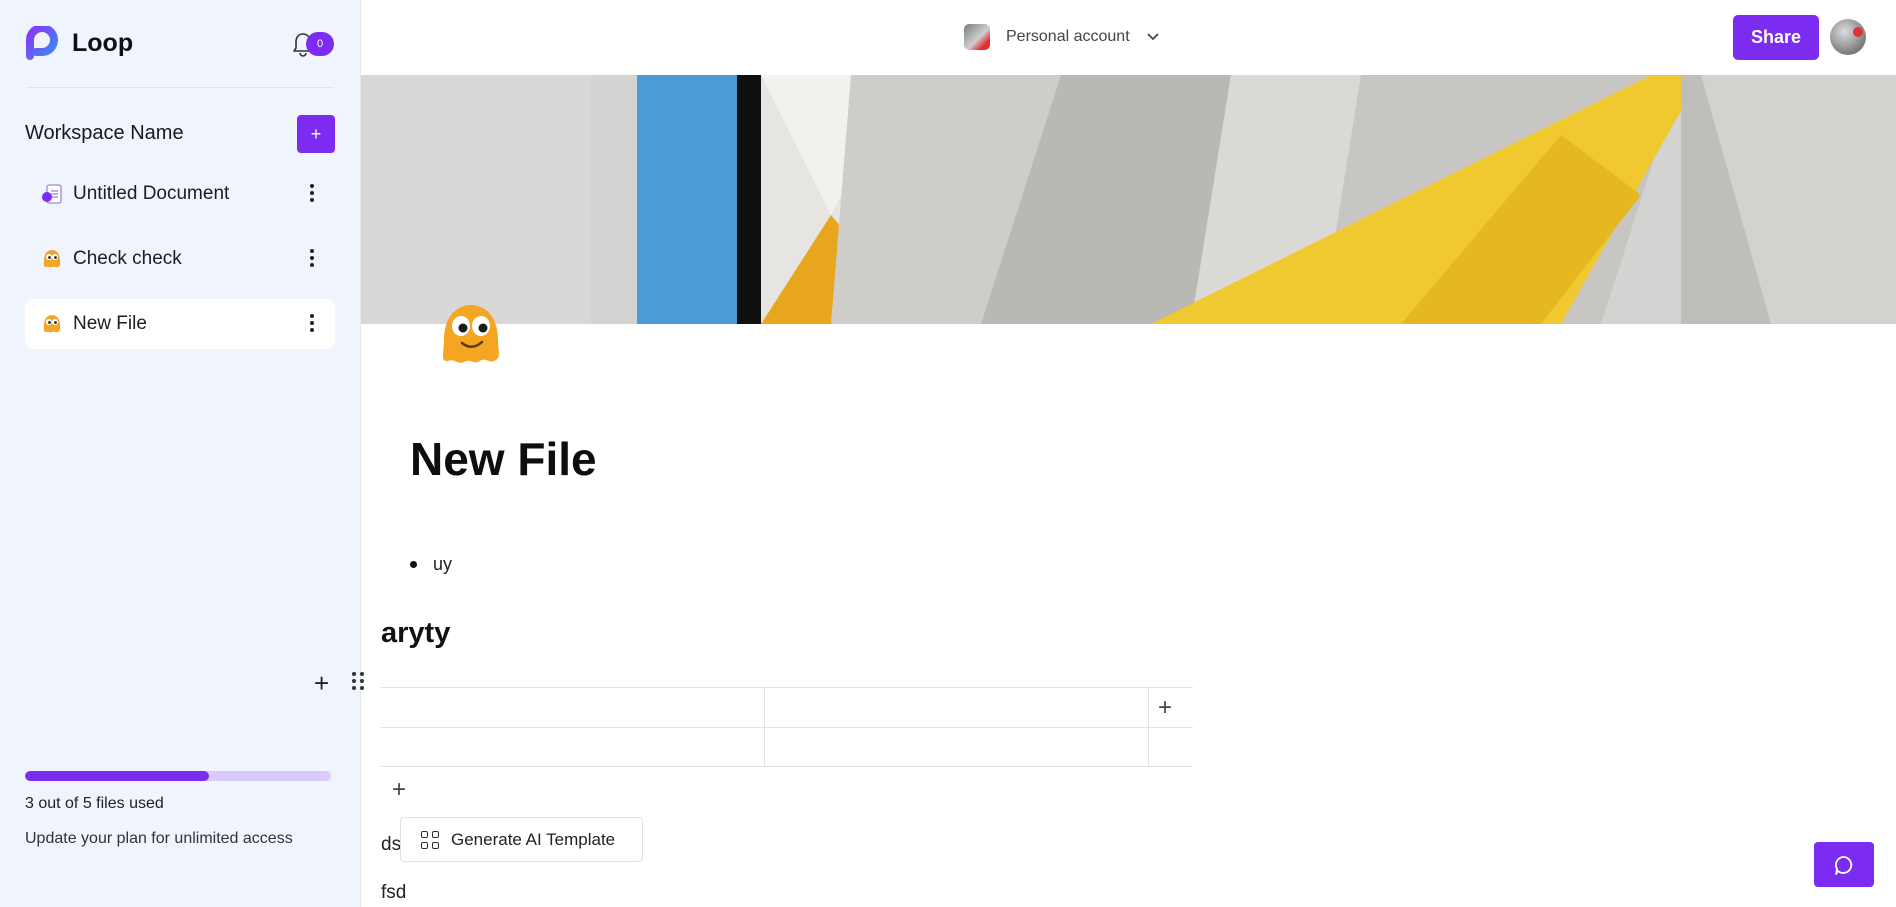  What do you see at coordinates (413, 564) in the screenshot?
I see `bullet-dot-icon` at bounding box center [413, 564].